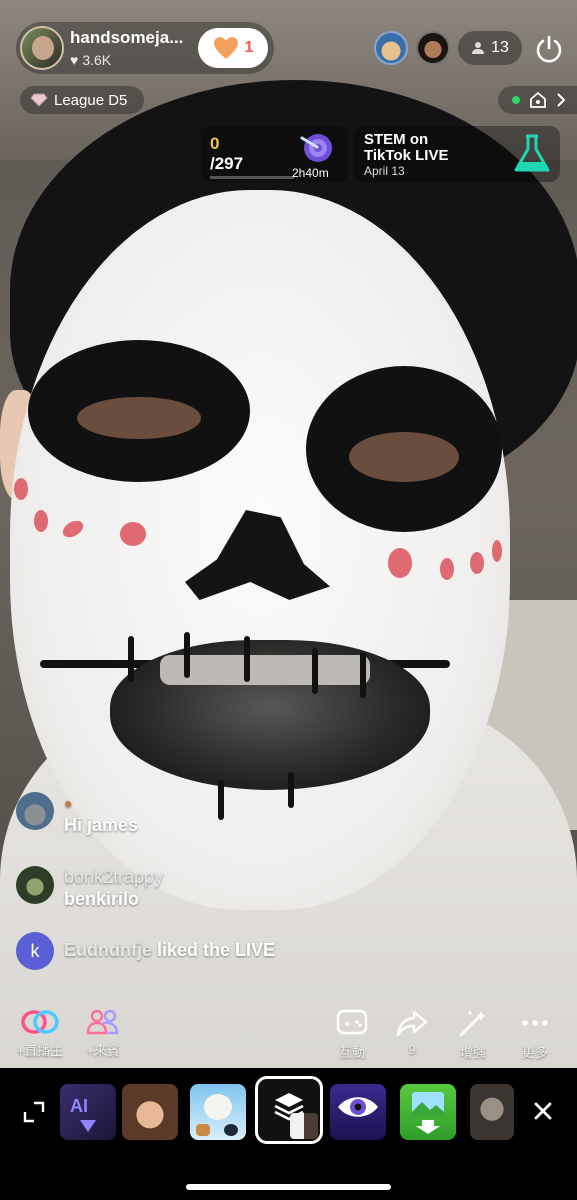  I want to click on more-label: 更多, so click(534, 1052).